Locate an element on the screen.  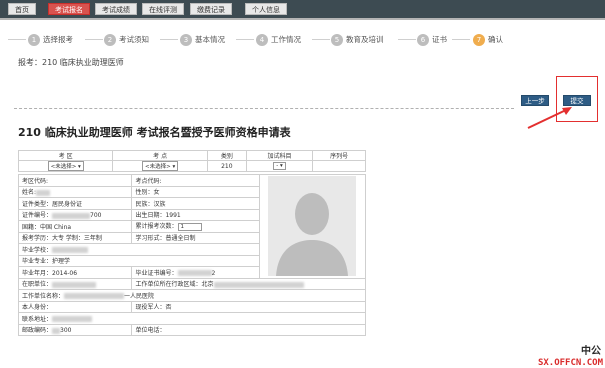
cert-number-row: 毕业证书编号： 2 is located at coordinates (195, 272).